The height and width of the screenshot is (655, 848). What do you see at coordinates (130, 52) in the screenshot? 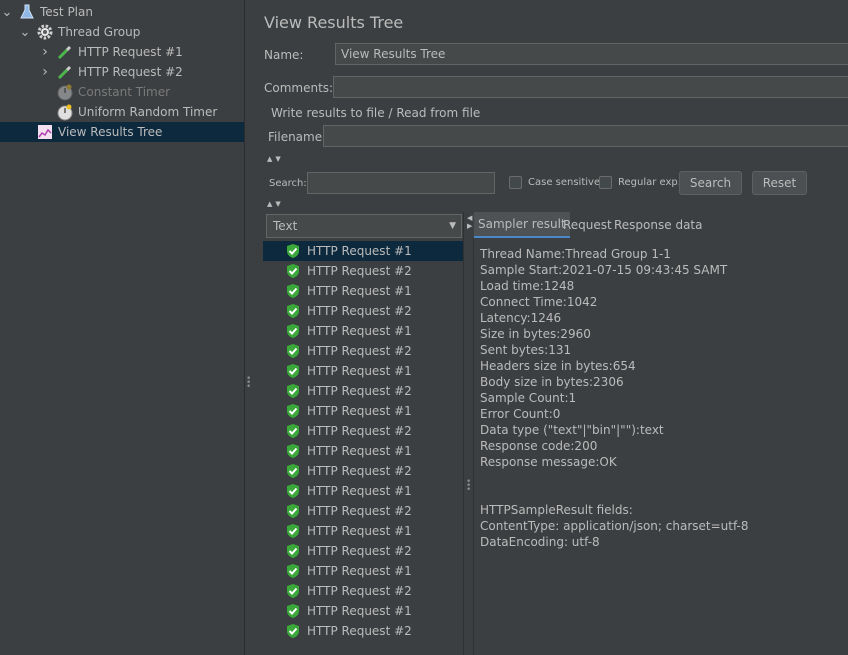
I see `tree-node-label: HTTP Request #1` at bounding box center [130, 52].